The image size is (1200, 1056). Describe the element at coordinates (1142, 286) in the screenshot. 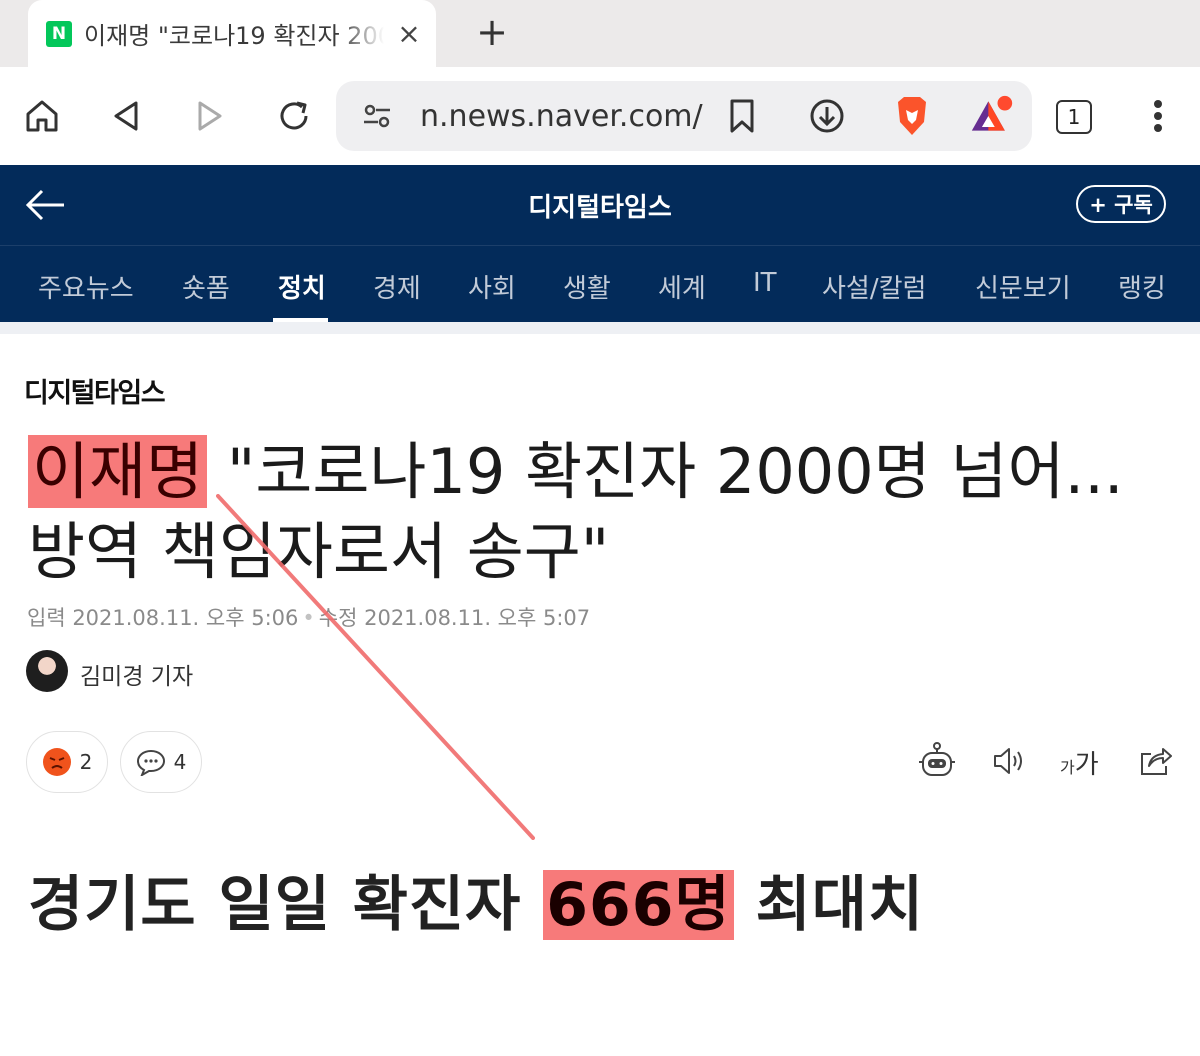

I see `nav-item-ranking: 랭킹` at that location.